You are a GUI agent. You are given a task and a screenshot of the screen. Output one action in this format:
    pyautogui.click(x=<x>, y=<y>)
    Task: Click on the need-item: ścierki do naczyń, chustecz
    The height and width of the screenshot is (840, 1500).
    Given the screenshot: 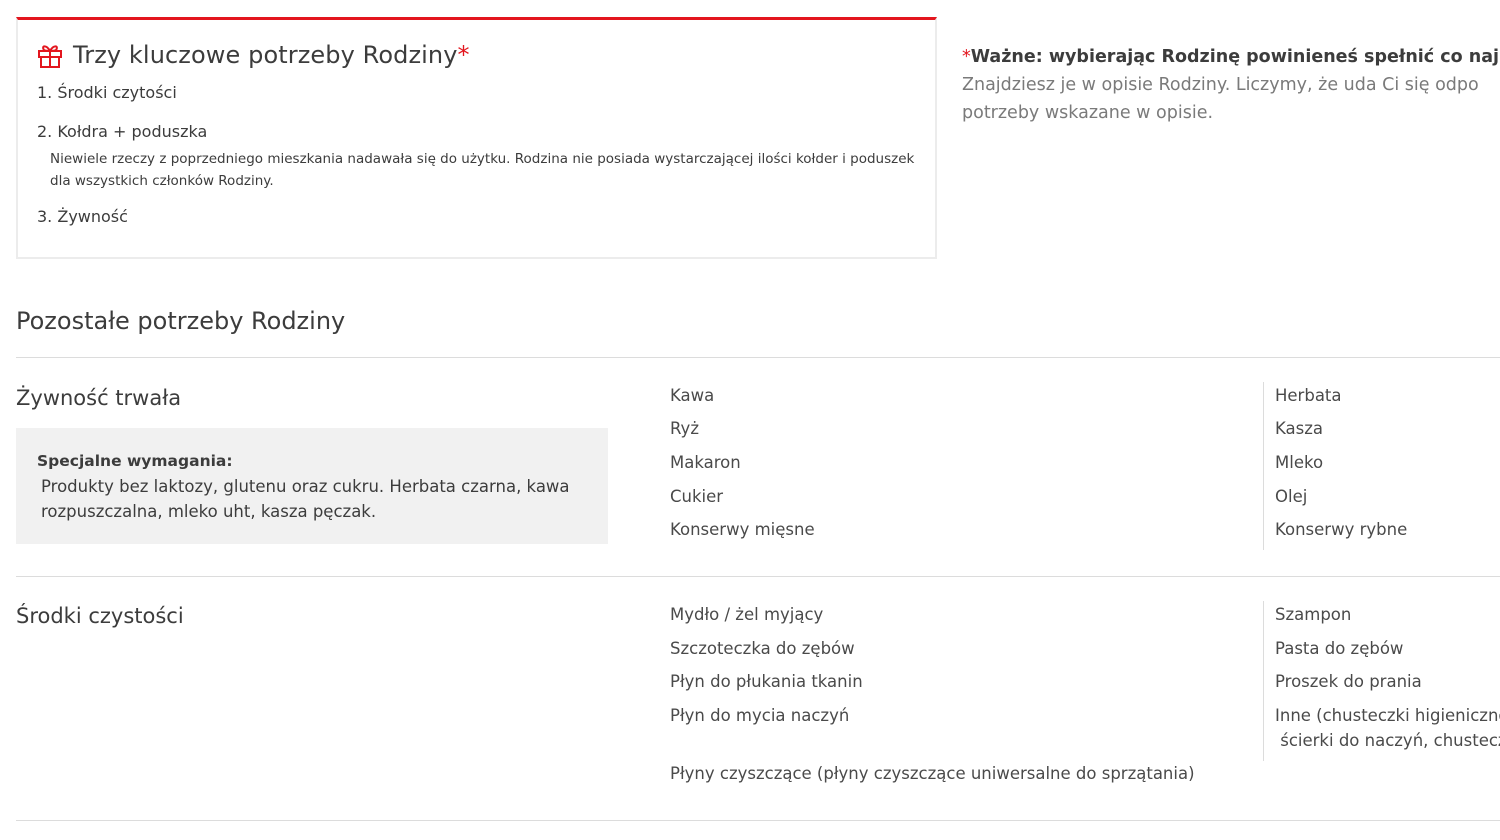 What is the action you would take?
    pyautogui.click(x=1387, y=740)
    